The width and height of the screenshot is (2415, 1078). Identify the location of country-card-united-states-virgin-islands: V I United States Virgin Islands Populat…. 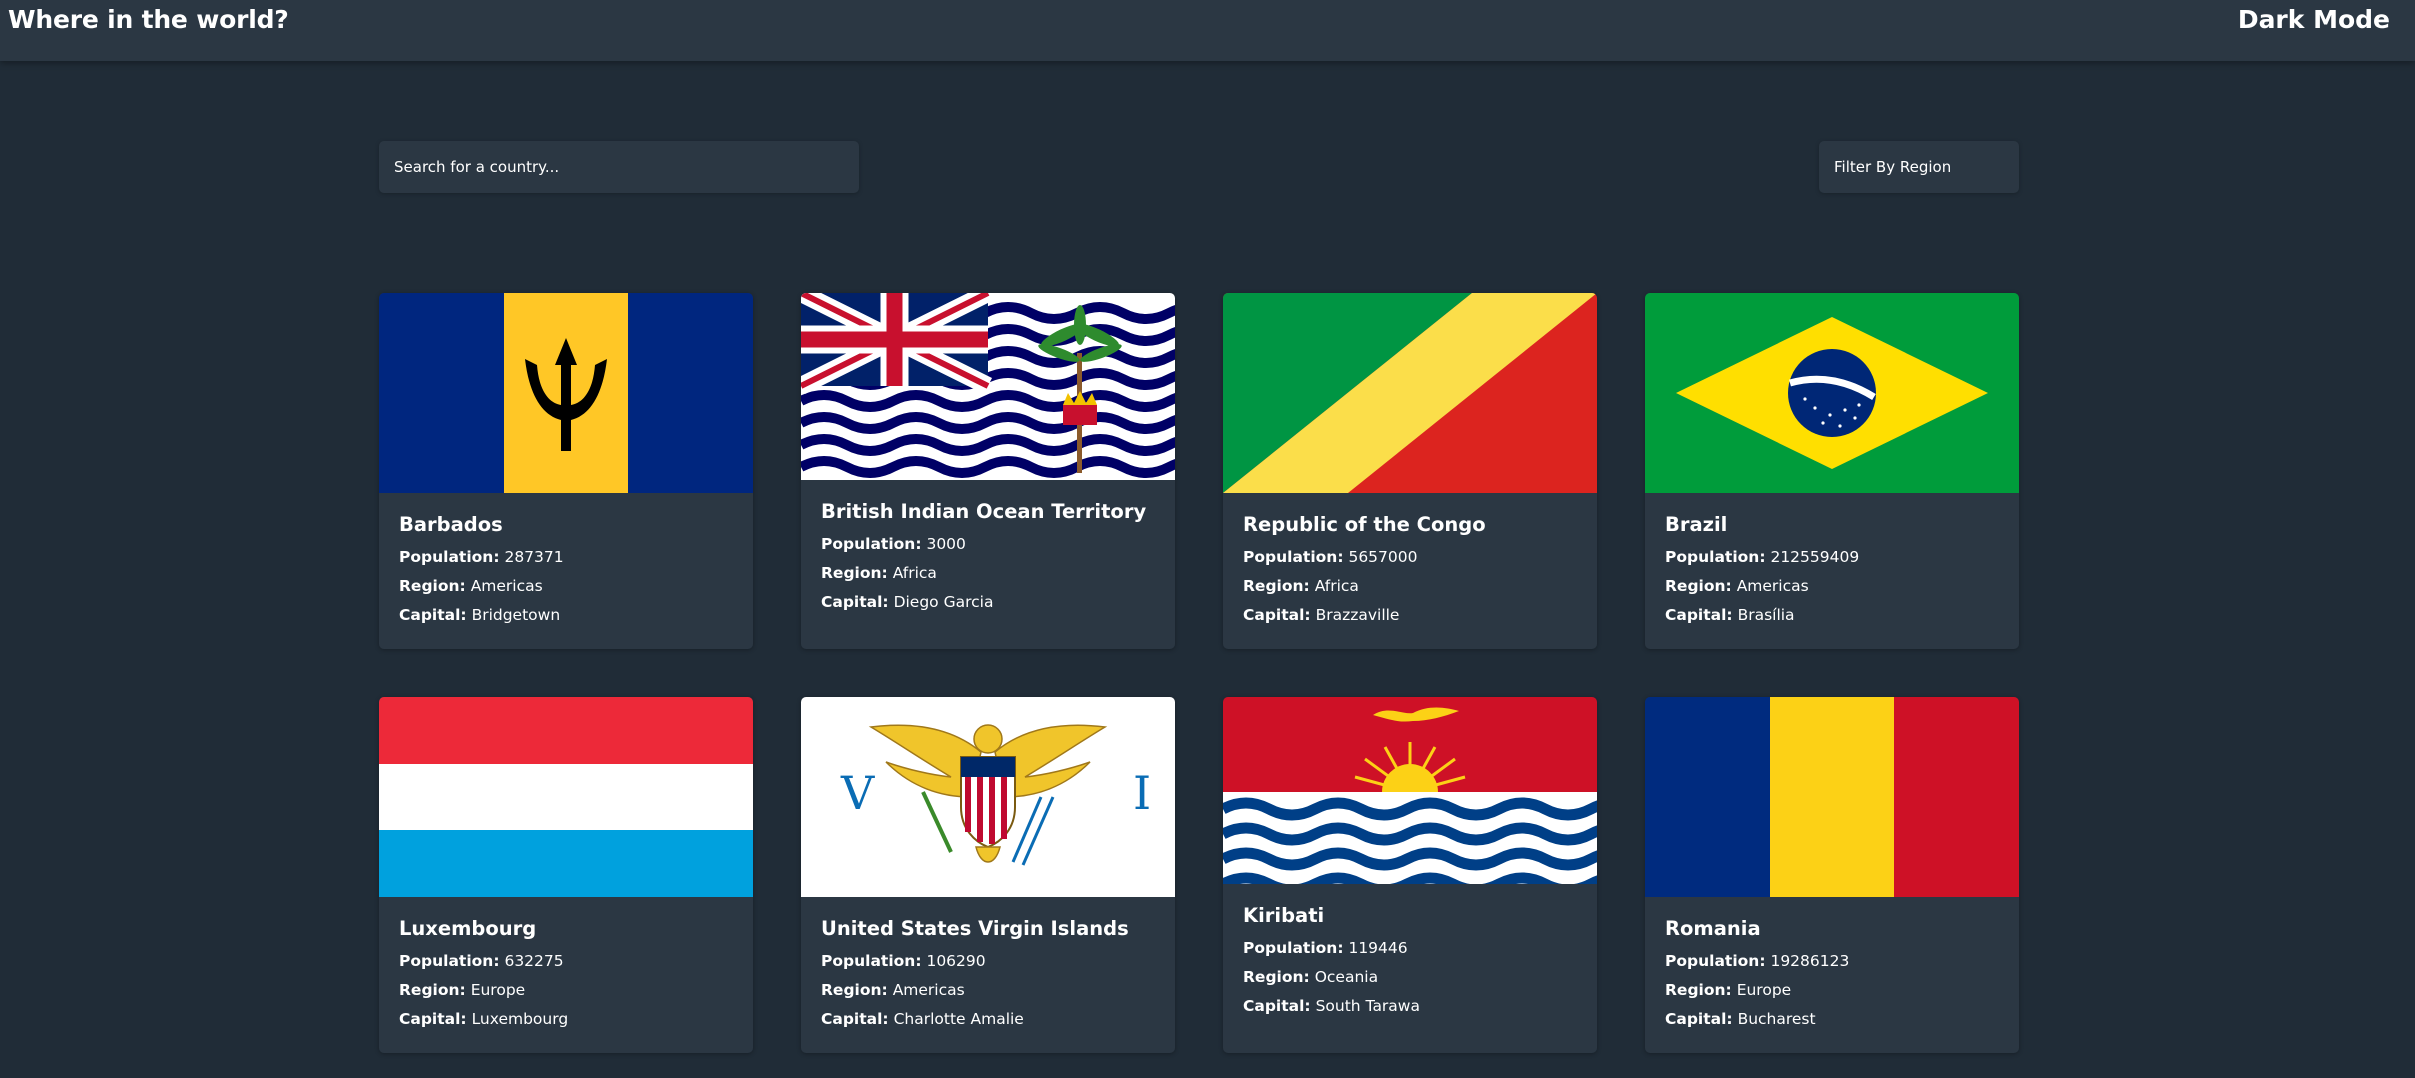
(988, 875).